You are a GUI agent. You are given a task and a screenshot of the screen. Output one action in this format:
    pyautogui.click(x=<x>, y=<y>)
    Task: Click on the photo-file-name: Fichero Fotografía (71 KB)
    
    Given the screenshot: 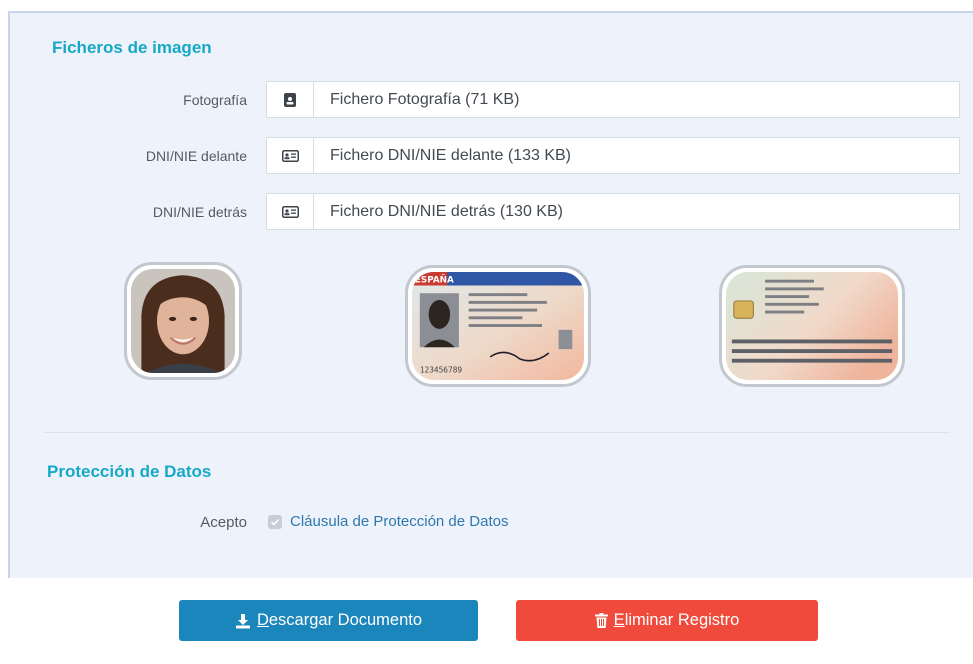 What is the action you would take?
    pyautogui.click(x=425, y=99)
    